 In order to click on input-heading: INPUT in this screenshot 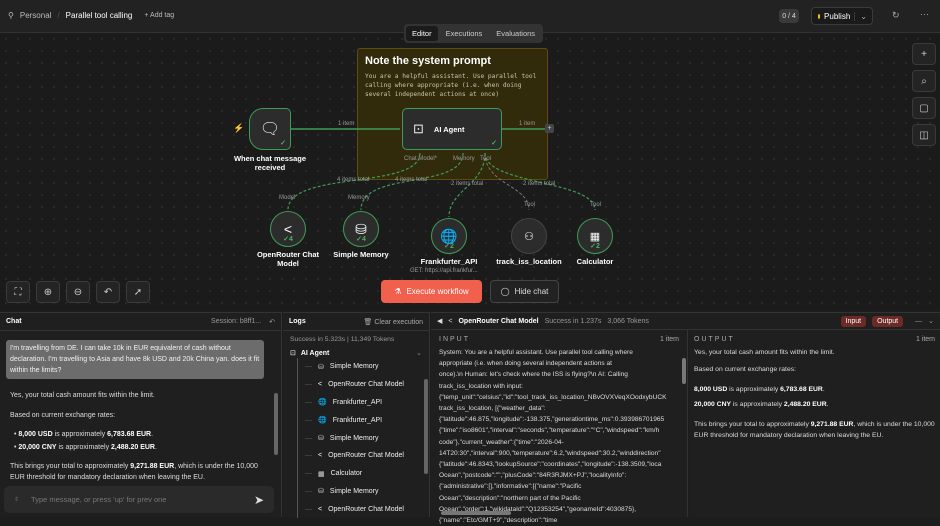, I will do `click(454, 339)`.